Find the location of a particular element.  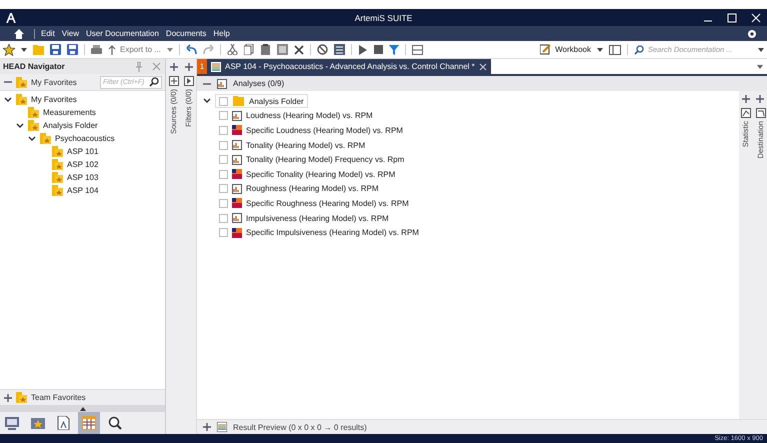

filter-icon is located at coordinates (393, 49).